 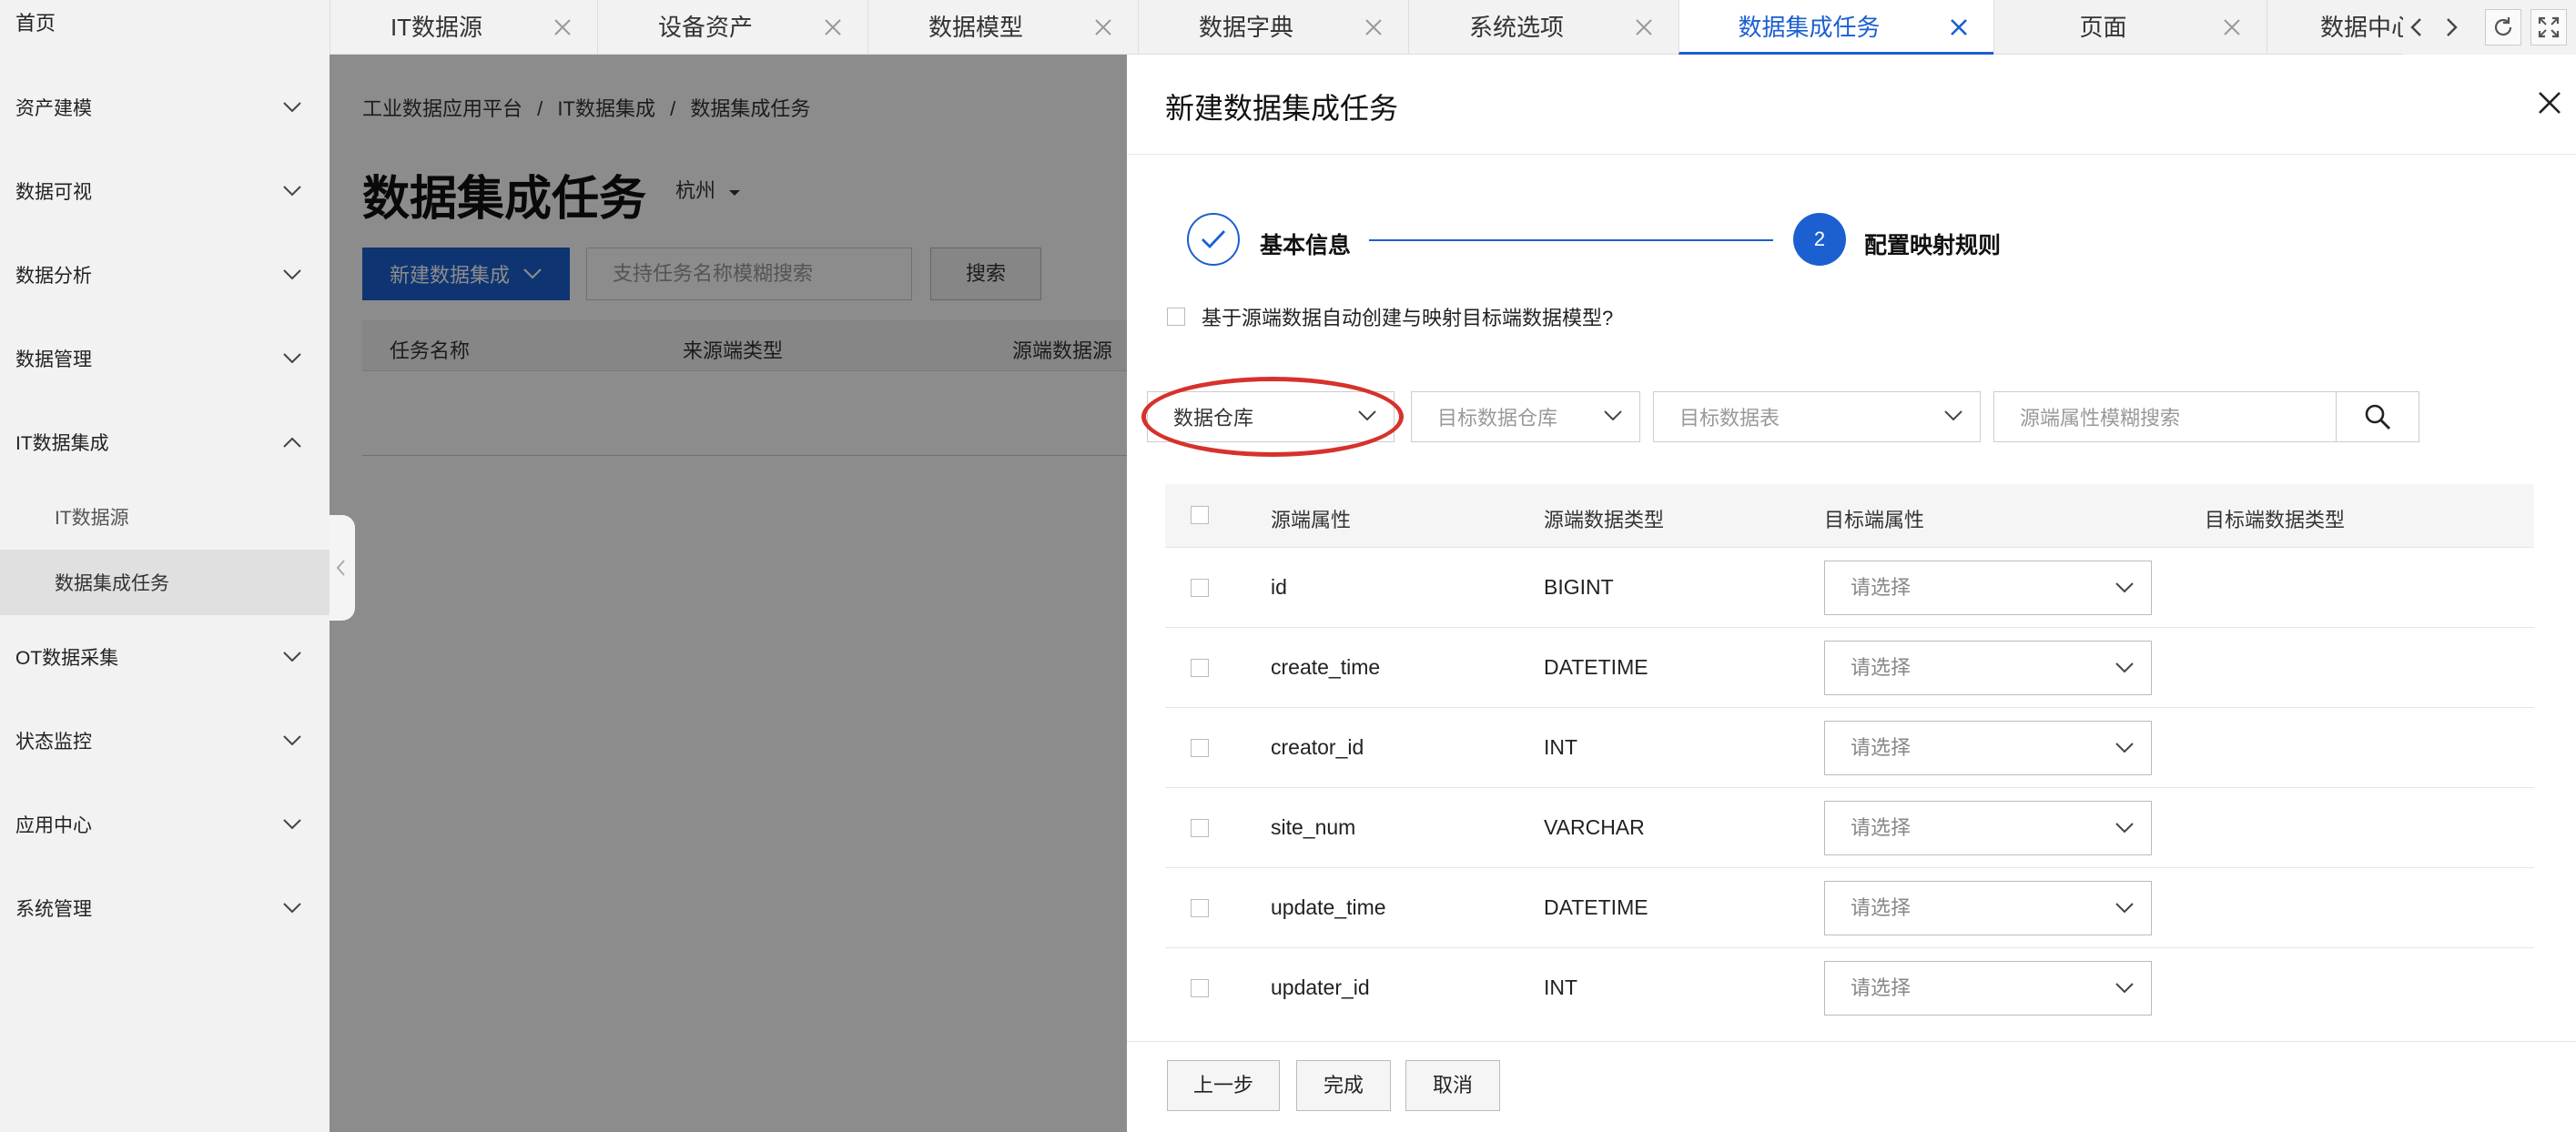 I want to click on tab-label: 页面, so click(x=2103, y=27).